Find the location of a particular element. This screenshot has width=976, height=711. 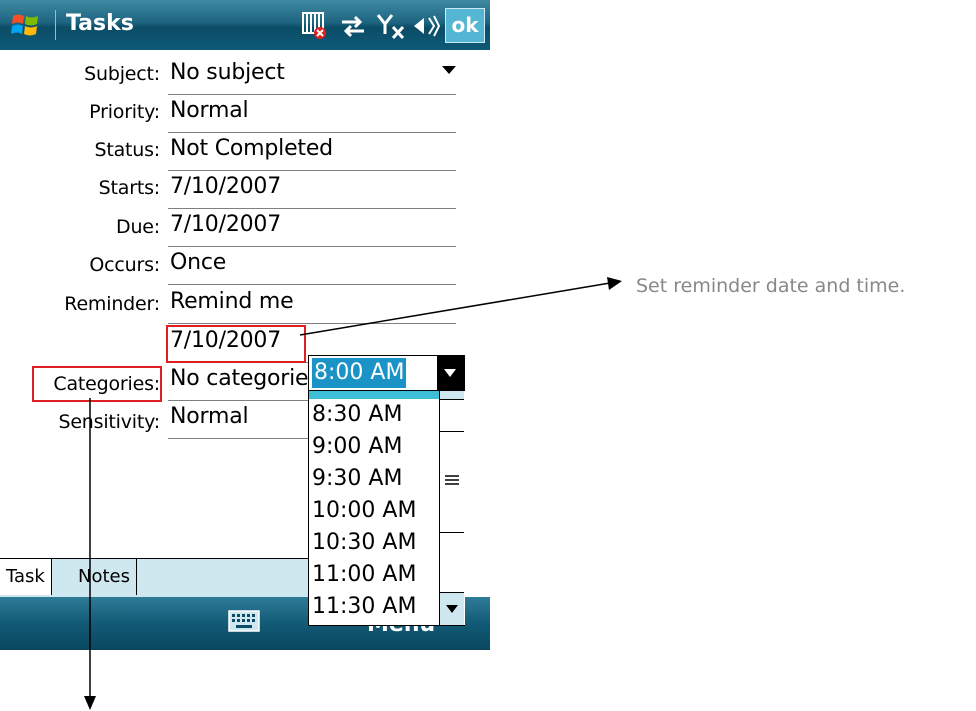

connectivity-icon is located at coordinates (353, 26).